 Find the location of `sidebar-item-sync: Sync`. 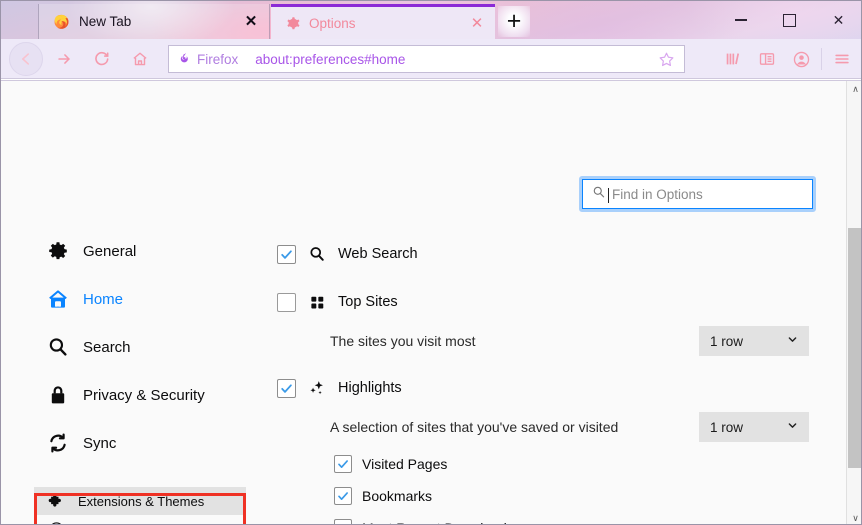

sidebar-item-sync: Sync is located at coordinates (140, 443).